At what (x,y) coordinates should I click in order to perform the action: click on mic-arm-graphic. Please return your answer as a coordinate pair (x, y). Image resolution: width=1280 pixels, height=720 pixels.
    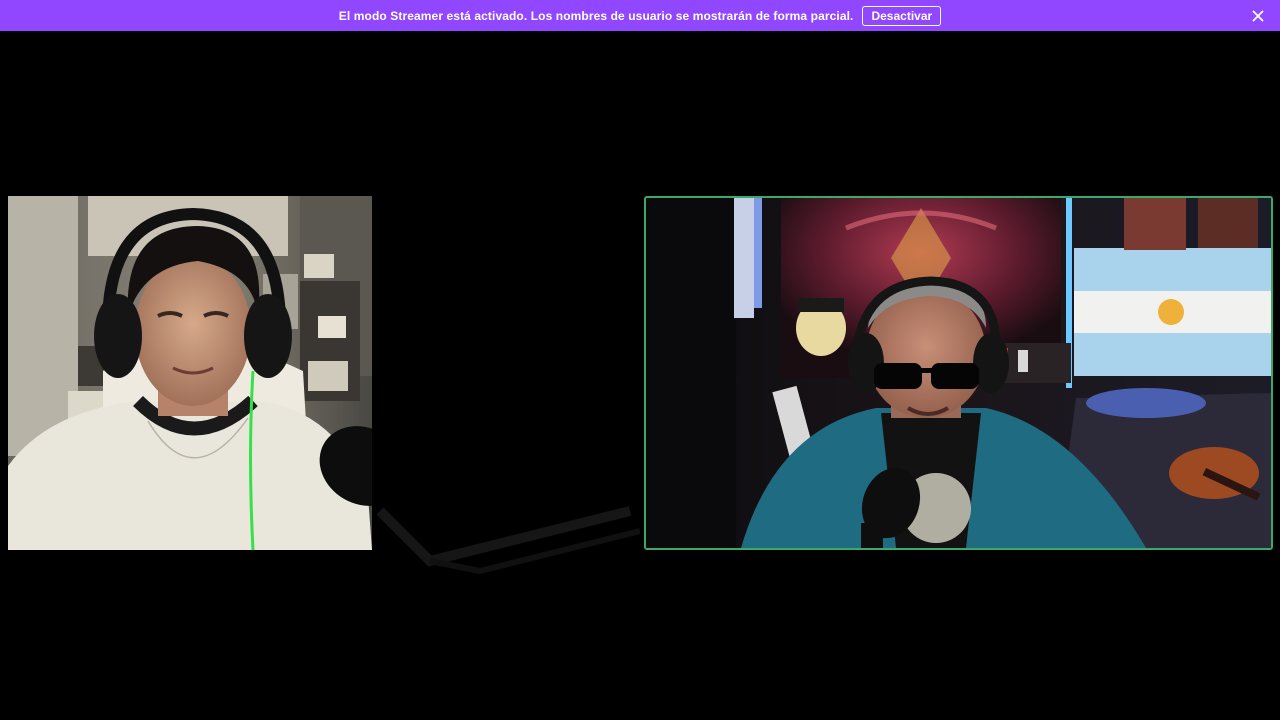
    Looking at the image, I should click on (508, 540).